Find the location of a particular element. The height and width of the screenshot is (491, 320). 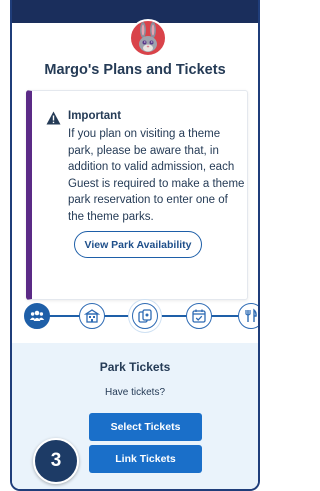

hotel-building-icon is located at coordinates (92, 316).